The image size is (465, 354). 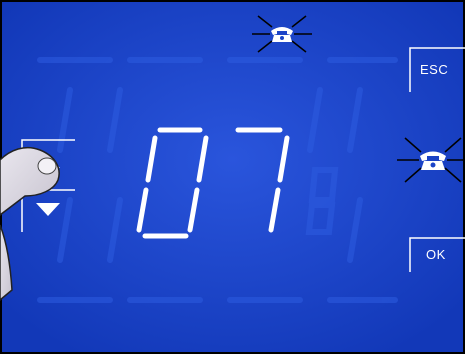 I want to click on esc-label: ESC, so click(x=434, y=69).